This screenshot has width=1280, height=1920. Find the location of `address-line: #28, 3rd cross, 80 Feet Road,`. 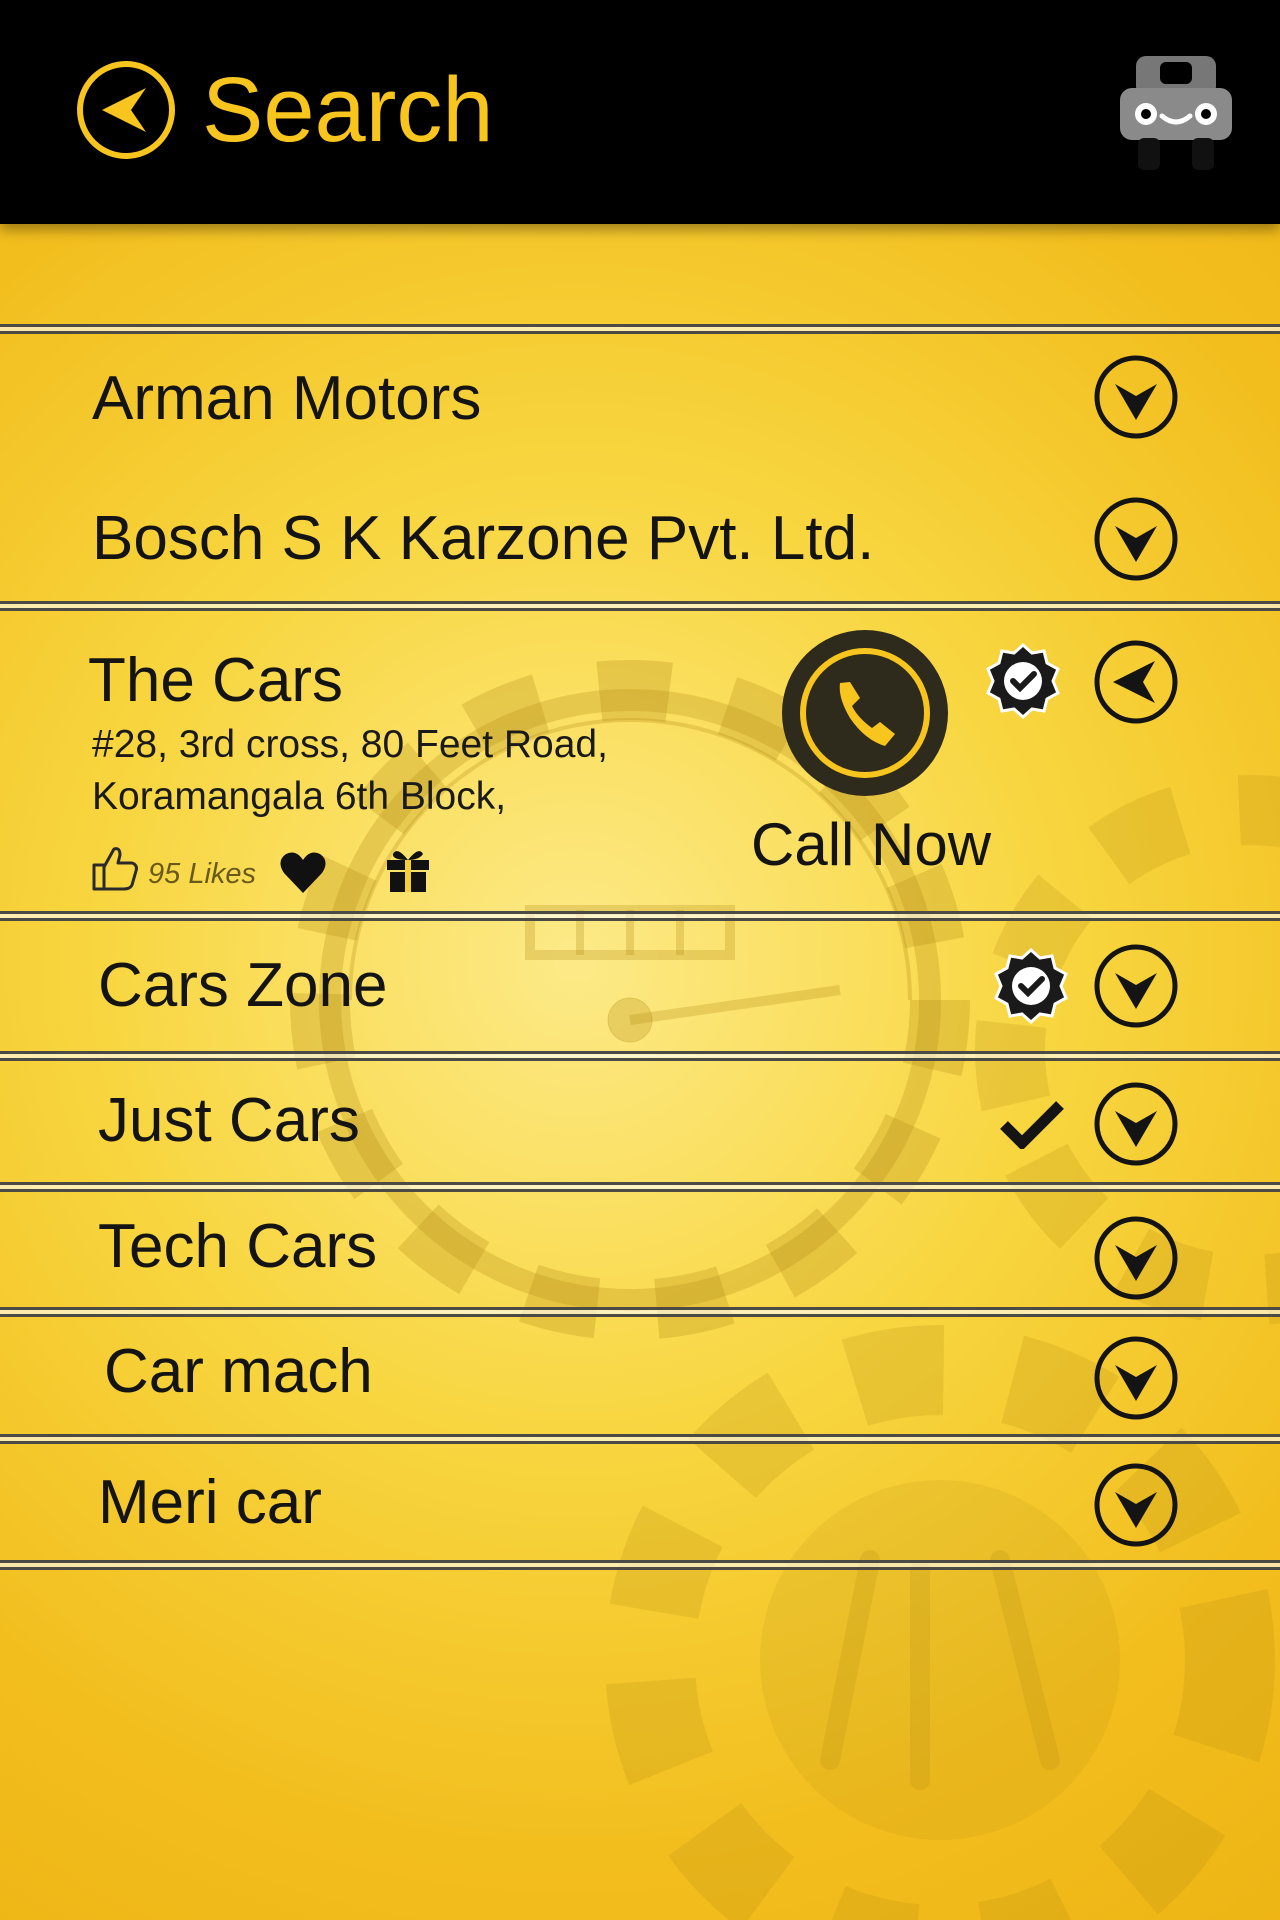

address-line: #28, 3rd cross, 80 Feet Road, is located at coordinates (350, 744).